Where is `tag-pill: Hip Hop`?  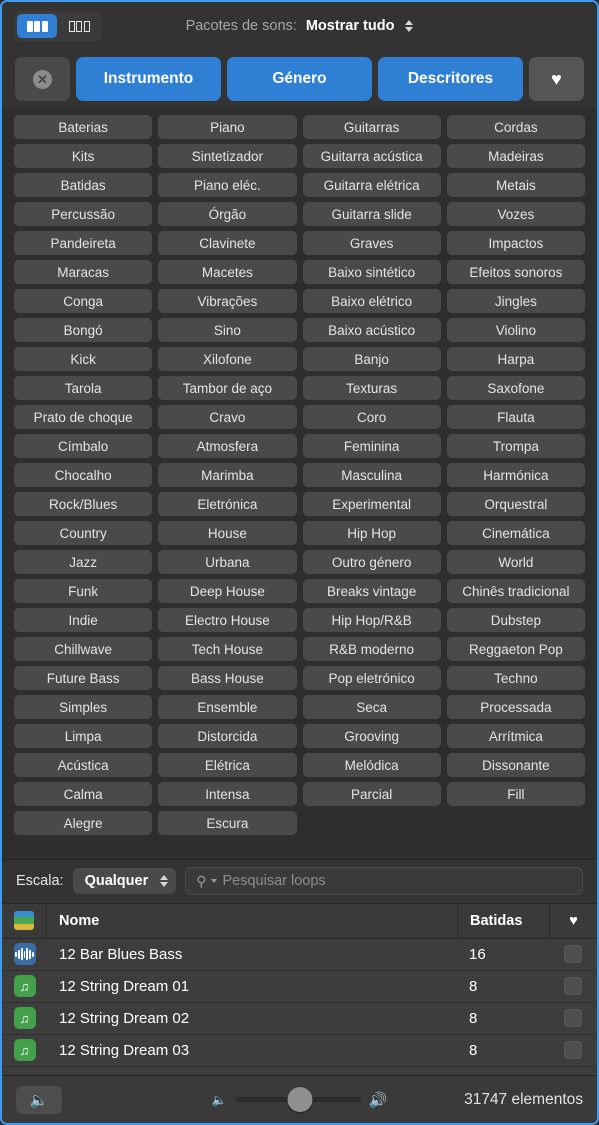
tag-pill: Hip Hop is located at coordinates (371, 533).